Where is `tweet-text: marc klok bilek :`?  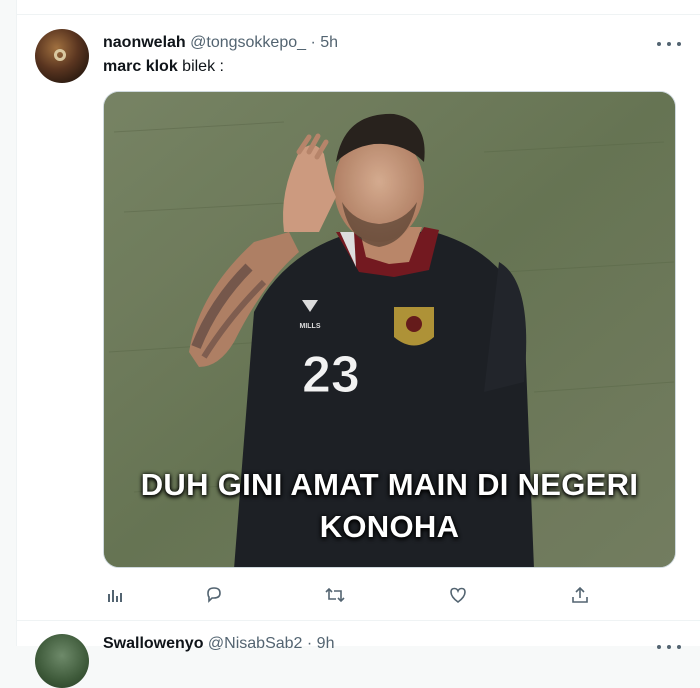
tweet-text: marc klok bilek : is located at coordinates (163, 67).